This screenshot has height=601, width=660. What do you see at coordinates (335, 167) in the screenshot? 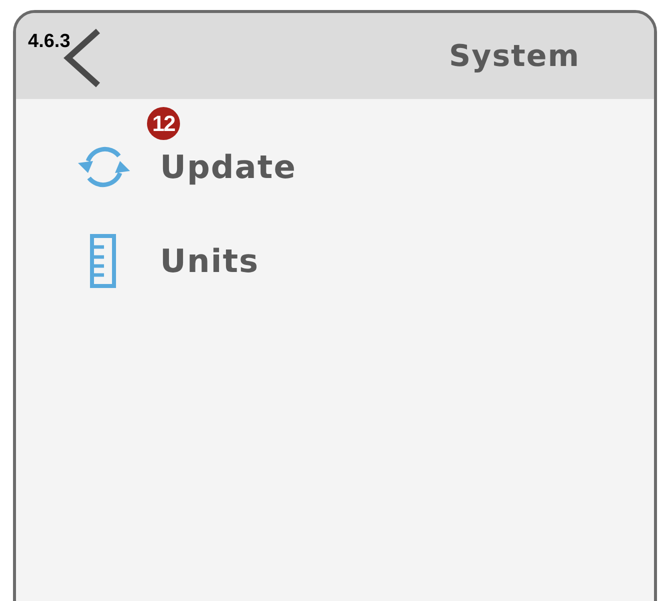
I see `menu-item: Update` at bounding box center [335, 167].